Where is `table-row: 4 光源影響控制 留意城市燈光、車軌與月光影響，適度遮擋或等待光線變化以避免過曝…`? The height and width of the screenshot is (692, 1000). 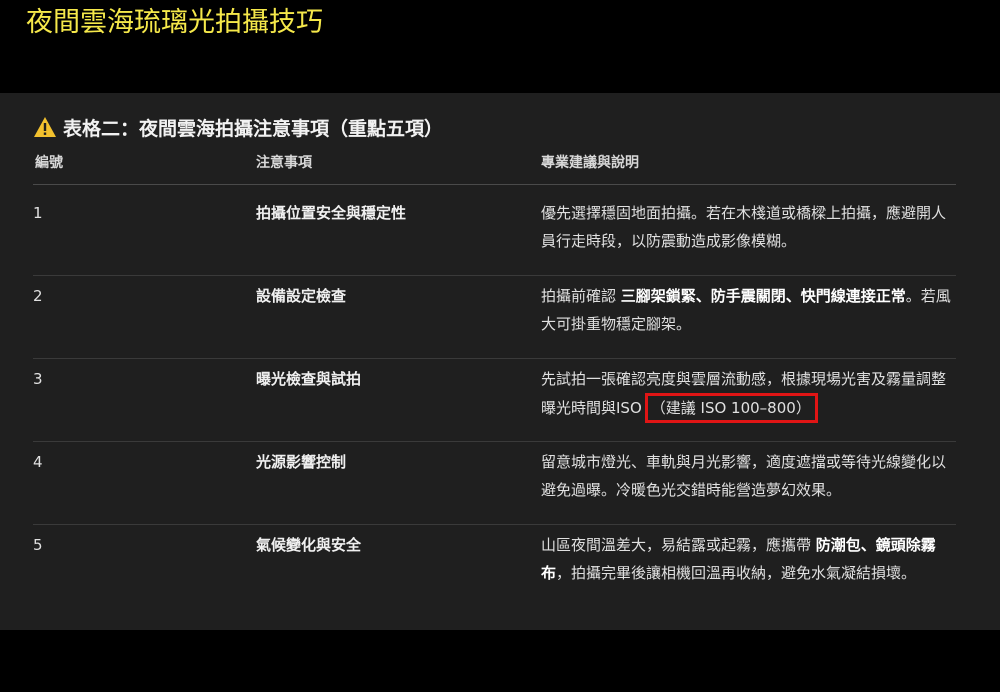
table-row: 4 光源影響控制 留意城市燈光、車軌與月光影響，適度遮擋或等待光線變化以避免過曝… is located at coordinates (494, 486).